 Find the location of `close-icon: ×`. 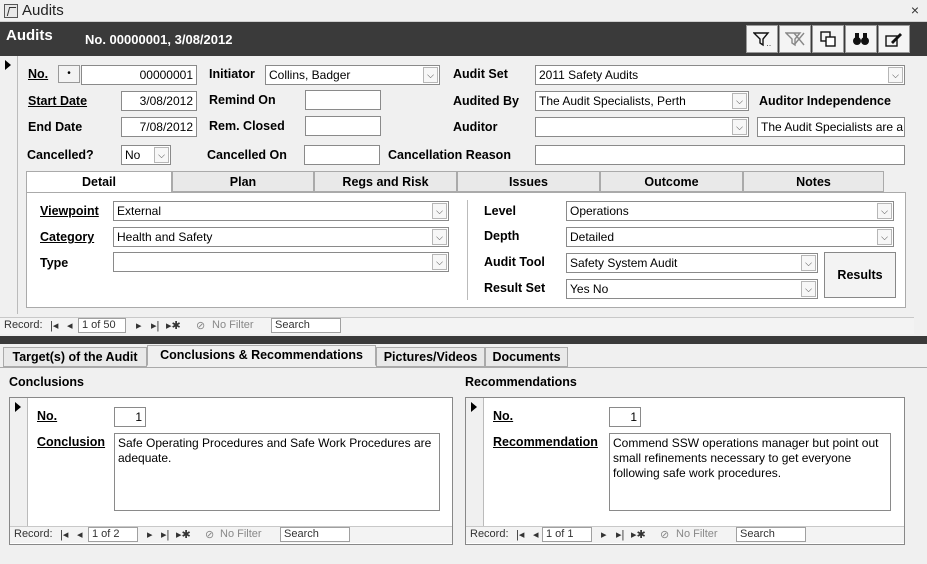

close-icon: × is located at coordinates (915, 10).